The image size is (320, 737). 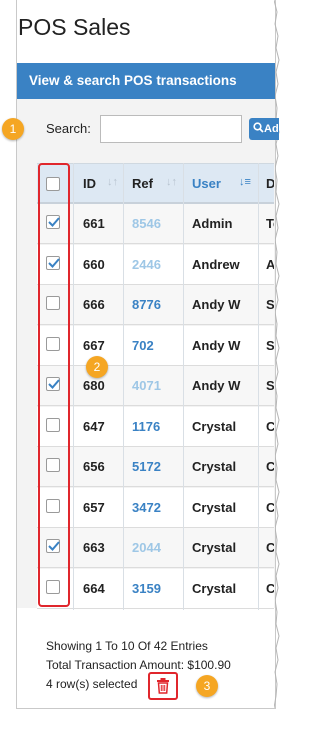 What do you see at coordinates (94, 223) in the screenshot?
I see `cell-id: 661` at bounding box center [94, 223].